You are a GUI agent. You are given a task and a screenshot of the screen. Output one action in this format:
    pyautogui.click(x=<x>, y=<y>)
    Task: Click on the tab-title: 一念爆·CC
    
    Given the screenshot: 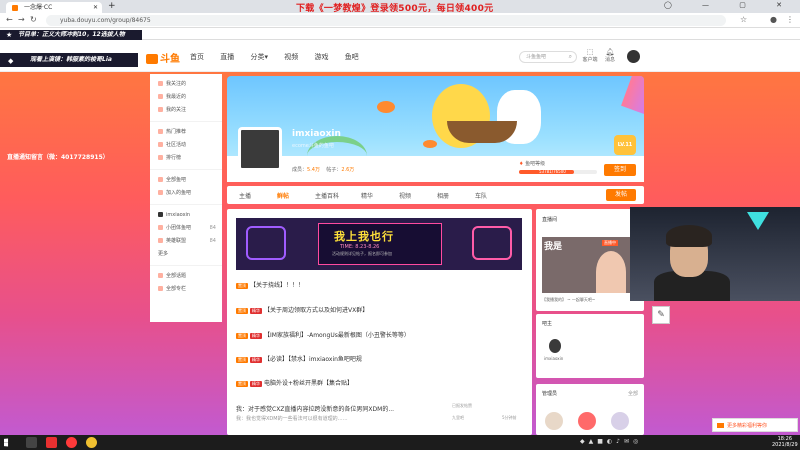 What is the action you would take?
    pyautogui.click(x=38, y=7)
    